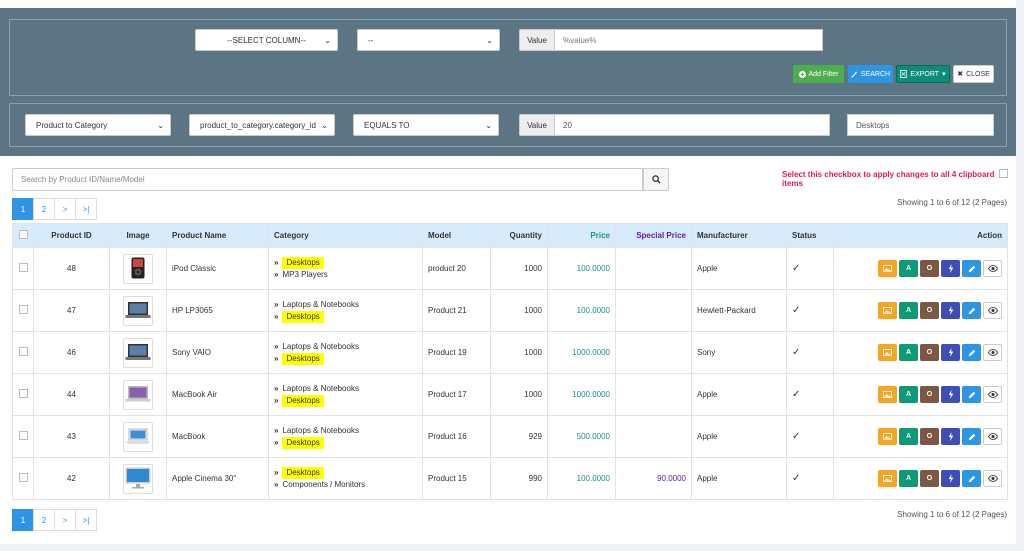  Describe the element at coordinates (262, 125) in the screenshot. I see `filter-column-select: product_to_category.category_id ⌄` at that location.